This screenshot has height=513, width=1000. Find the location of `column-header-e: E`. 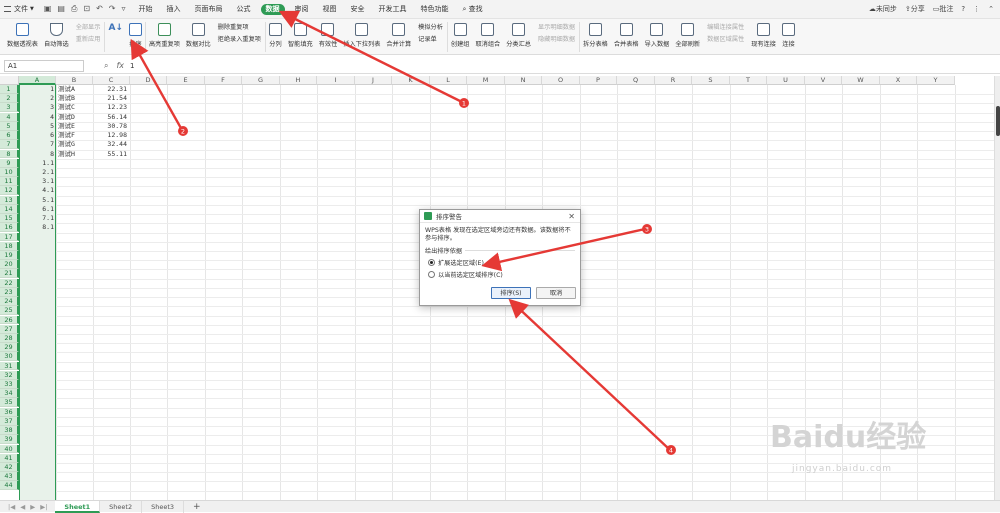

column-header-e: E is located at coordinates (186, 80).